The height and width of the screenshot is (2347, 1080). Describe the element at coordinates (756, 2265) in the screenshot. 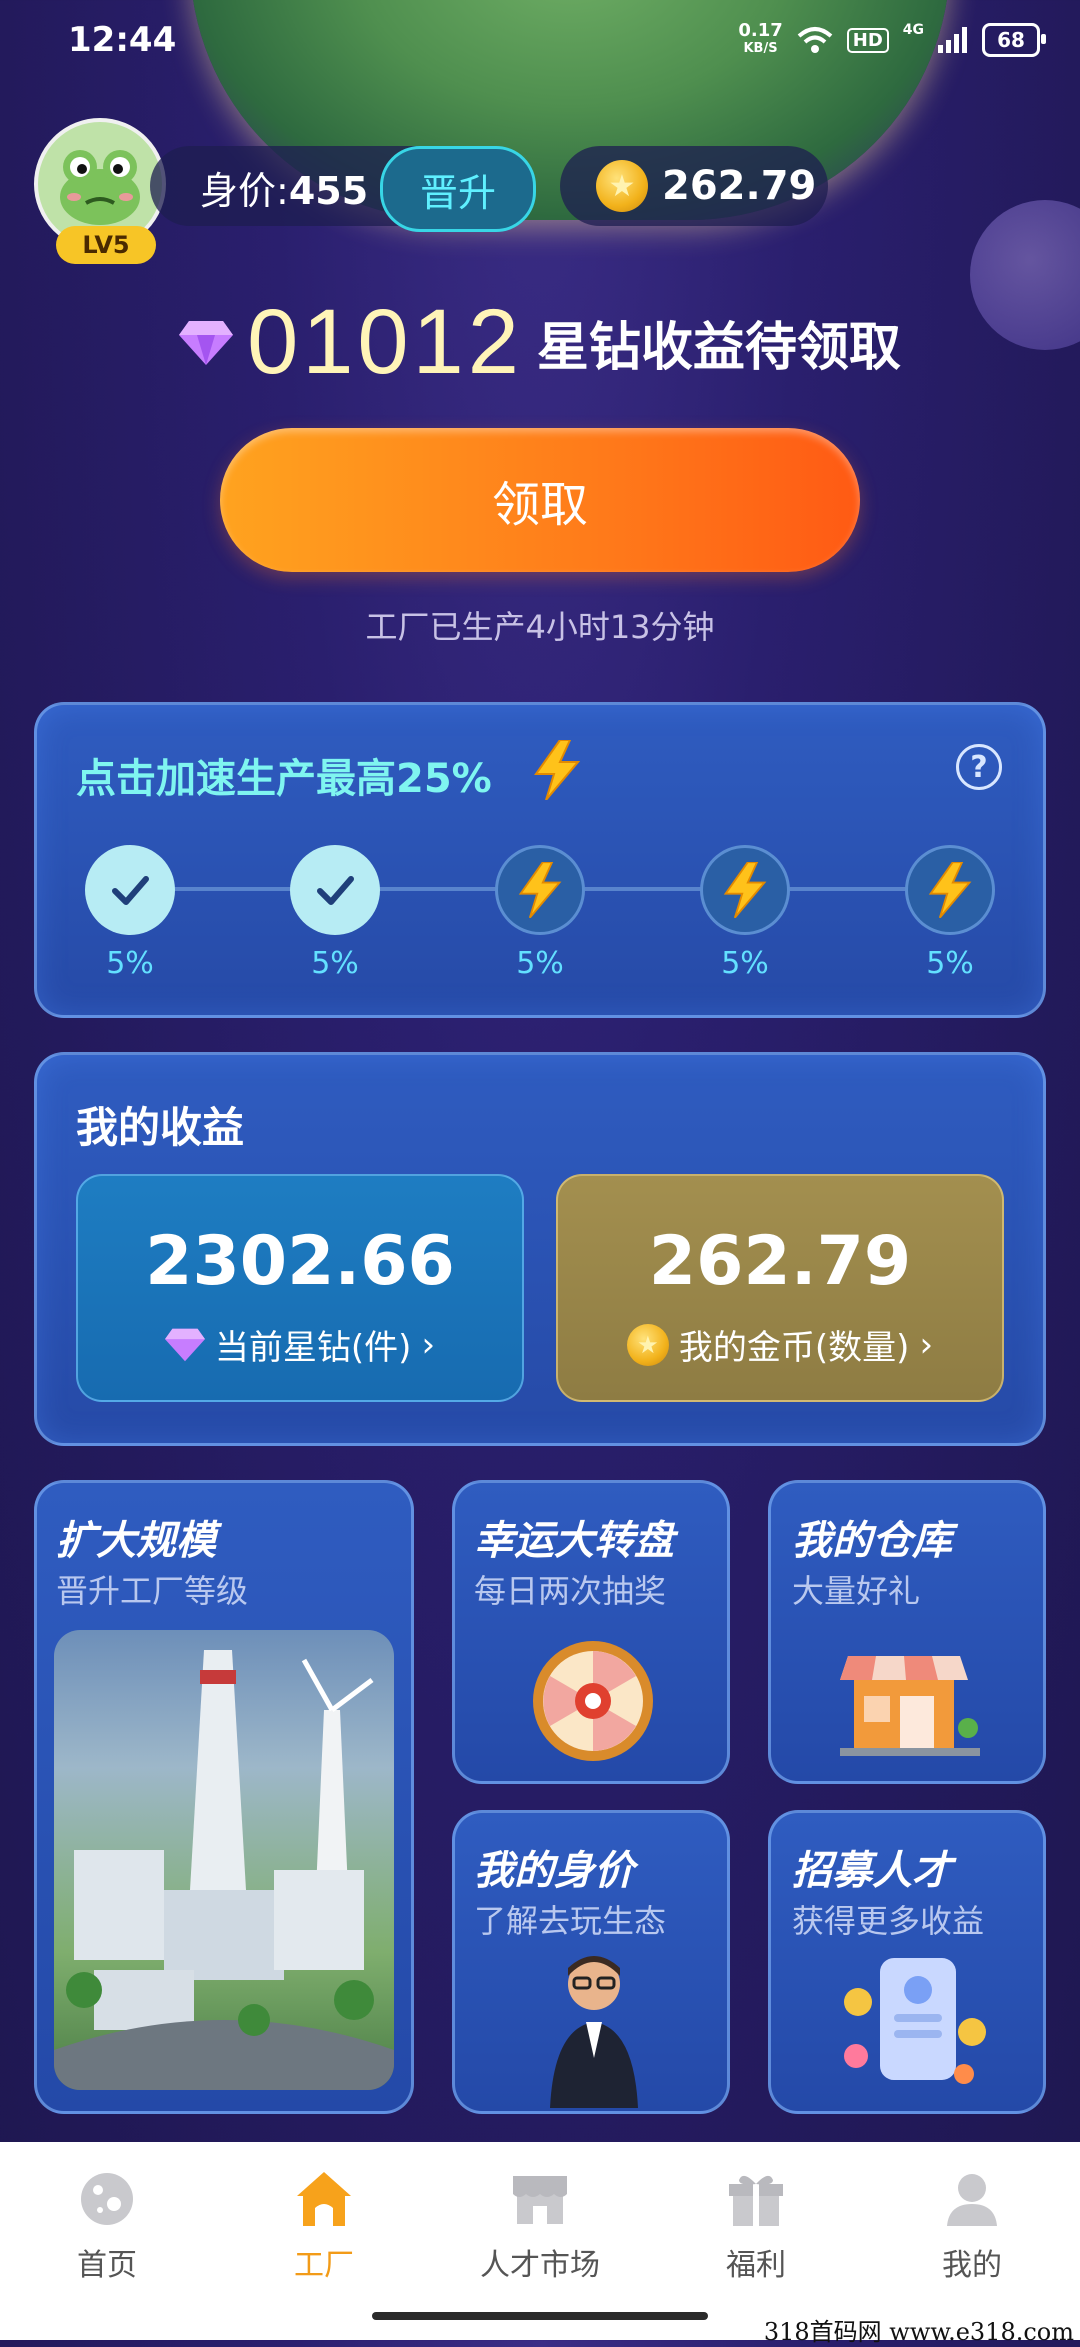

I see `nav-label-welfare: 福利` at that location.